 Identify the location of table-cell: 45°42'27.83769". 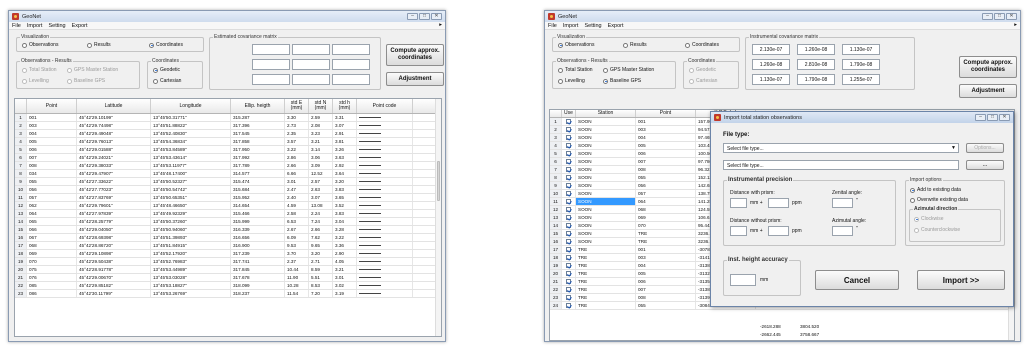
(114, 197).